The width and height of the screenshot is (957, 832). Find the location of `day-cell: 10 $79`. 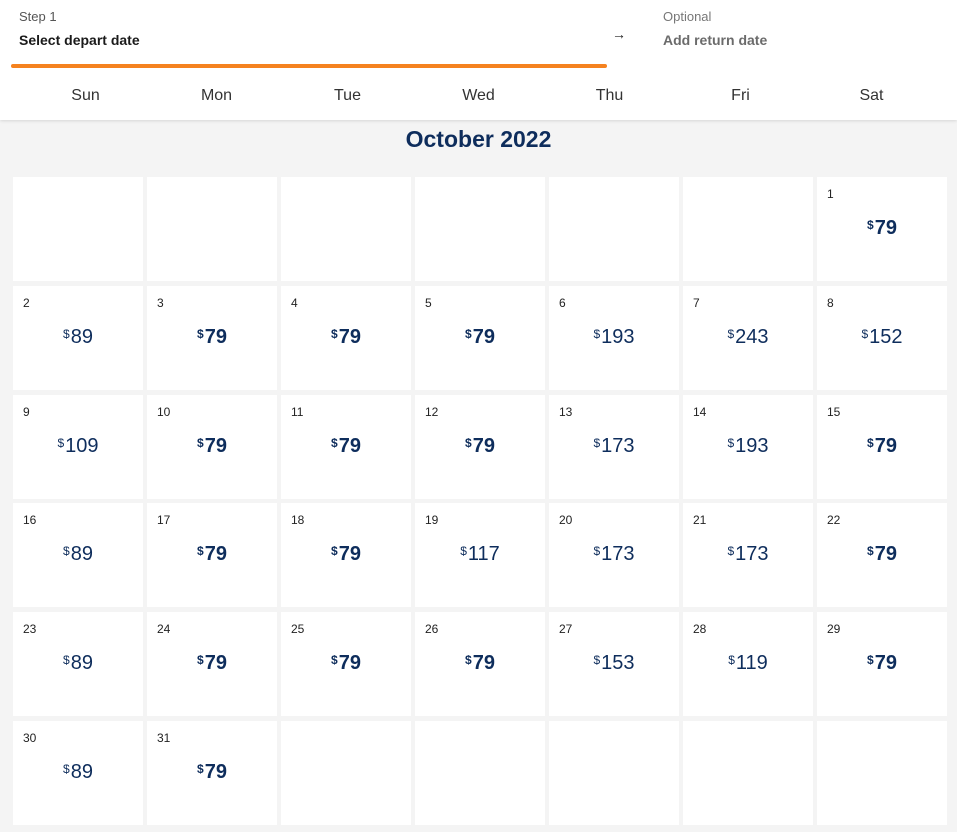

day-cell: 10 $79 is located at coordinates (212, 446).